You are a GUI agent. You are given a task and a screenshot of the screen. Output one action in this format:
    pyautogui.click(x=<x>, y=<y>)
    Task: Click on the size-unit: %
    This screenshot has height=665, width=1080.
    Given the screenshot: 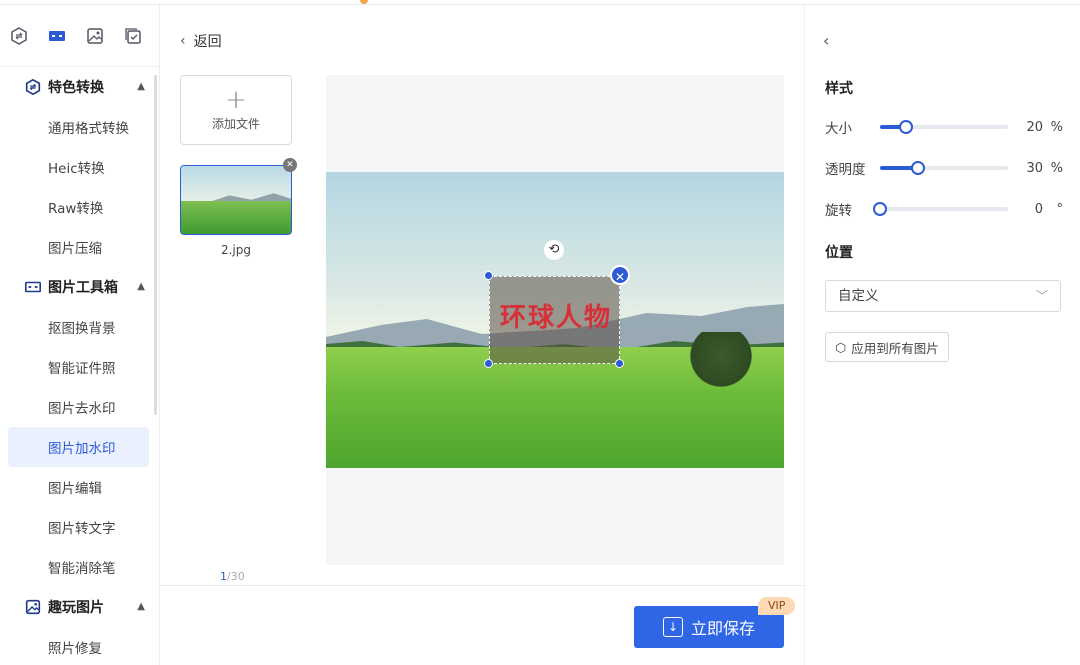 What is the action you would take?
    pyautogui.click(x=1056, y=127)
    